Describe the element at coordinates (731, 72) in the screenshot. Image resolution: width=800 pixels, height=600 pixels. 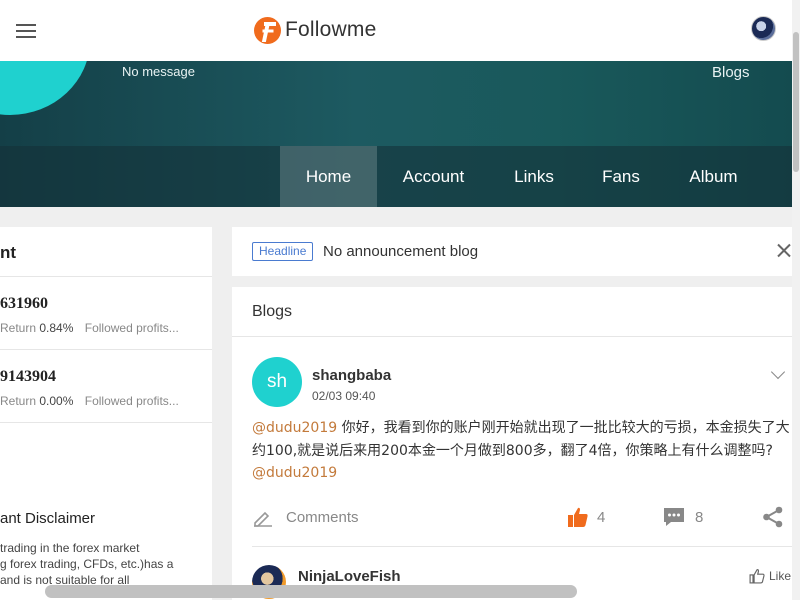
I see `banner-blogs-link: Blogs` at that location.